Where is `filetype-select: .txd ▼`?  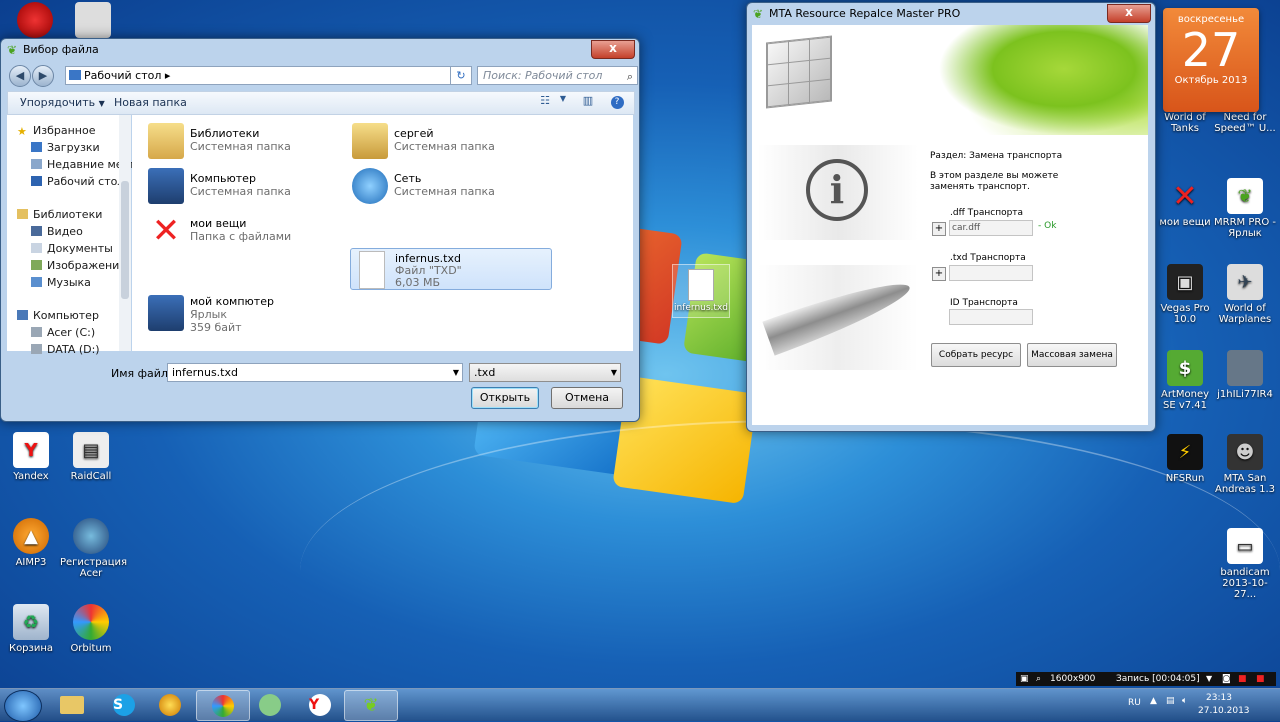
filetype-select: .txd ▼ is located at coordinates (545, 372).